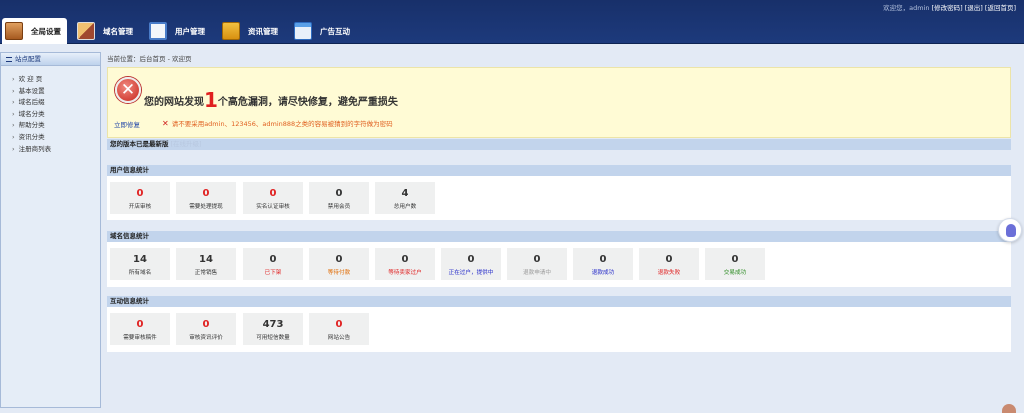  Describe the element at coordinates (50, 92) in the screenshot. I see `sidebar-item-basic-settings: 基本设置` at that location.